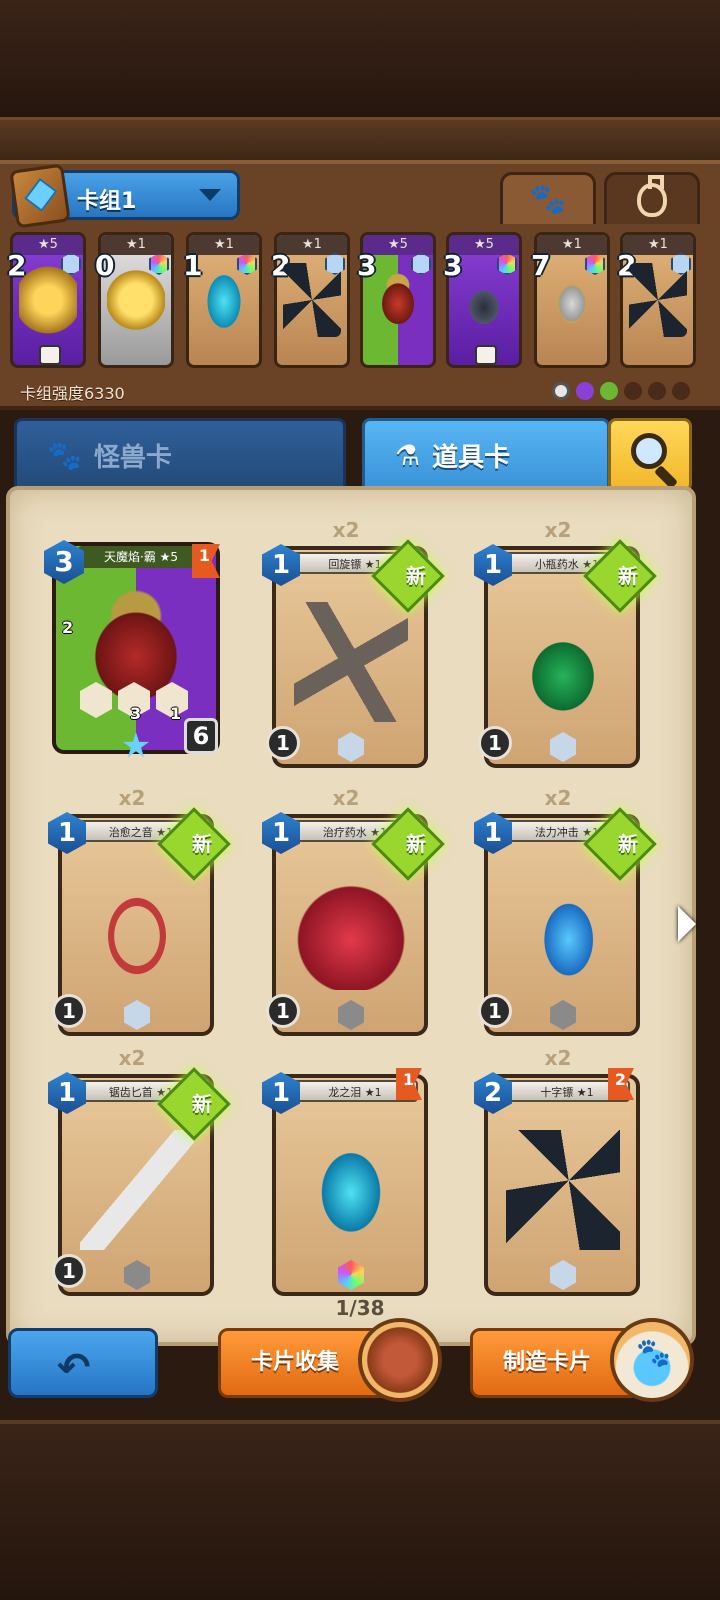 The width and height of the screenshot is (720, 1600). I want to click on item-card: x2 锯齿匕首 ★1 1 新 1, so click(139, 1172).